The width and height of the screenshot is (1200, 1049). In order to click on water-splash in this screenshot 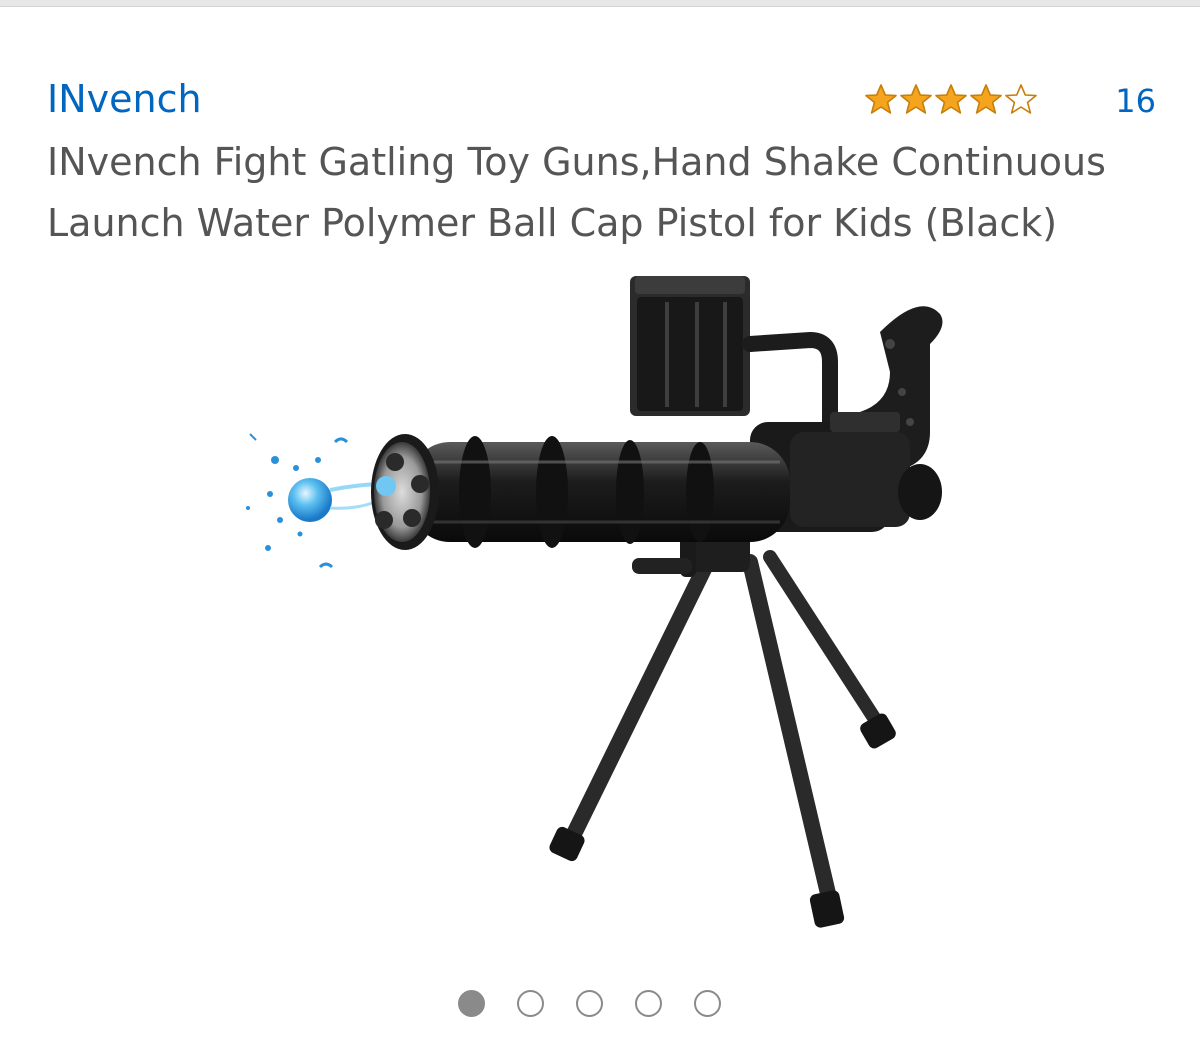, I will do `click(316, 501)`.